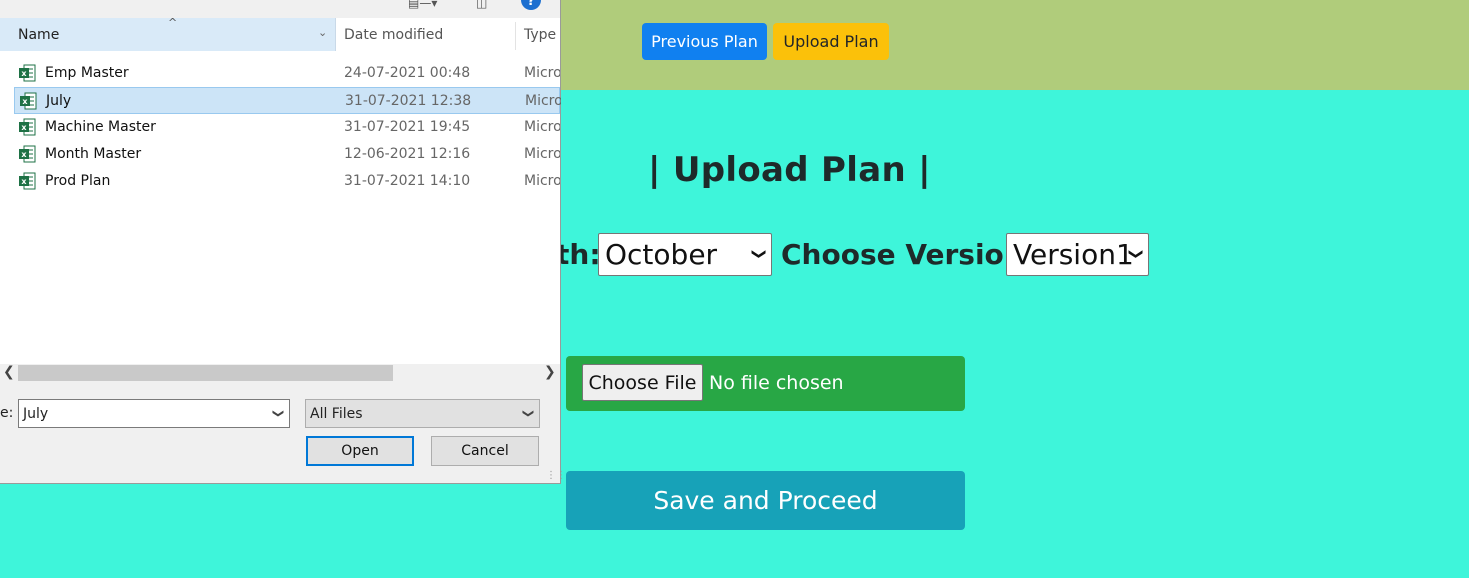 The width and height of the screenshot is (1469, 578). I want to click on horizontal-scrollbar: ❮ ❯, so click(280, 373).